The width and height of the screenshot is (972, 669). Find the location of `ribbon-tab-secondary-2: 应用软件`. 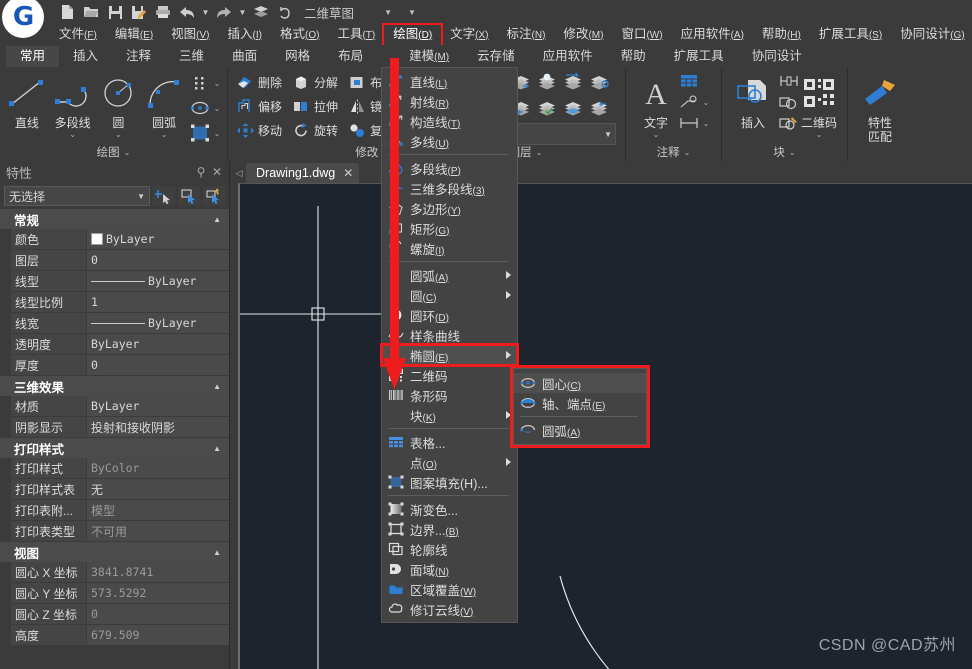

ribbon-tab-secondary-2: 应用软件 is located at coordinates (568, 55).